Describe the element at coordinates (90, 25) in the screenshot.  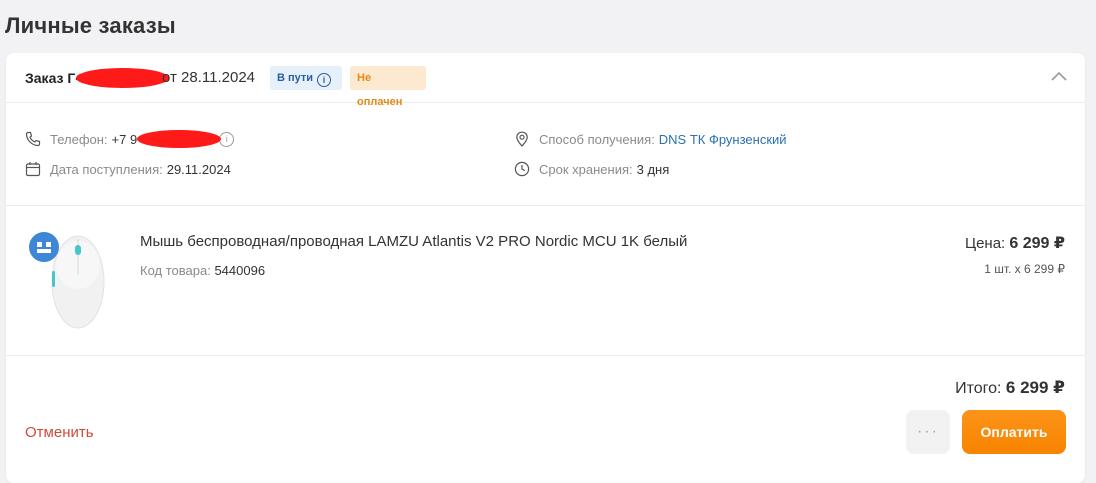
I see `page-title: Личные заказы` at that location.